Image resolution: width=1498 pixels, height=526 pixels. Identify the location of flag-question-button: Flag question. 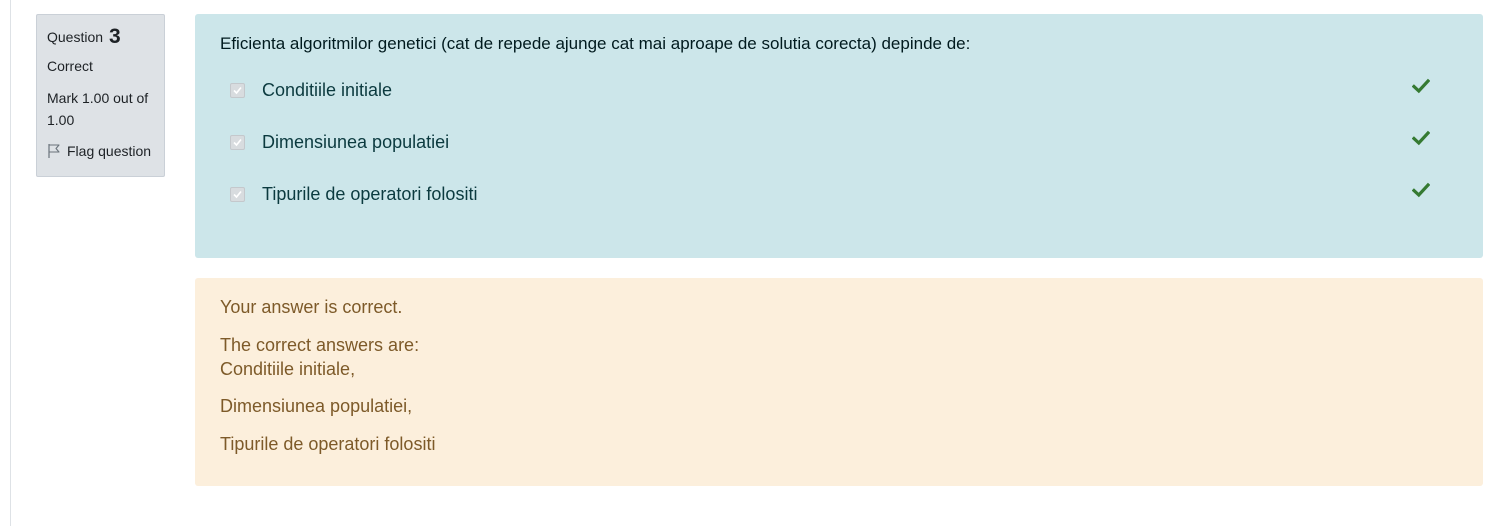
(101, 151).